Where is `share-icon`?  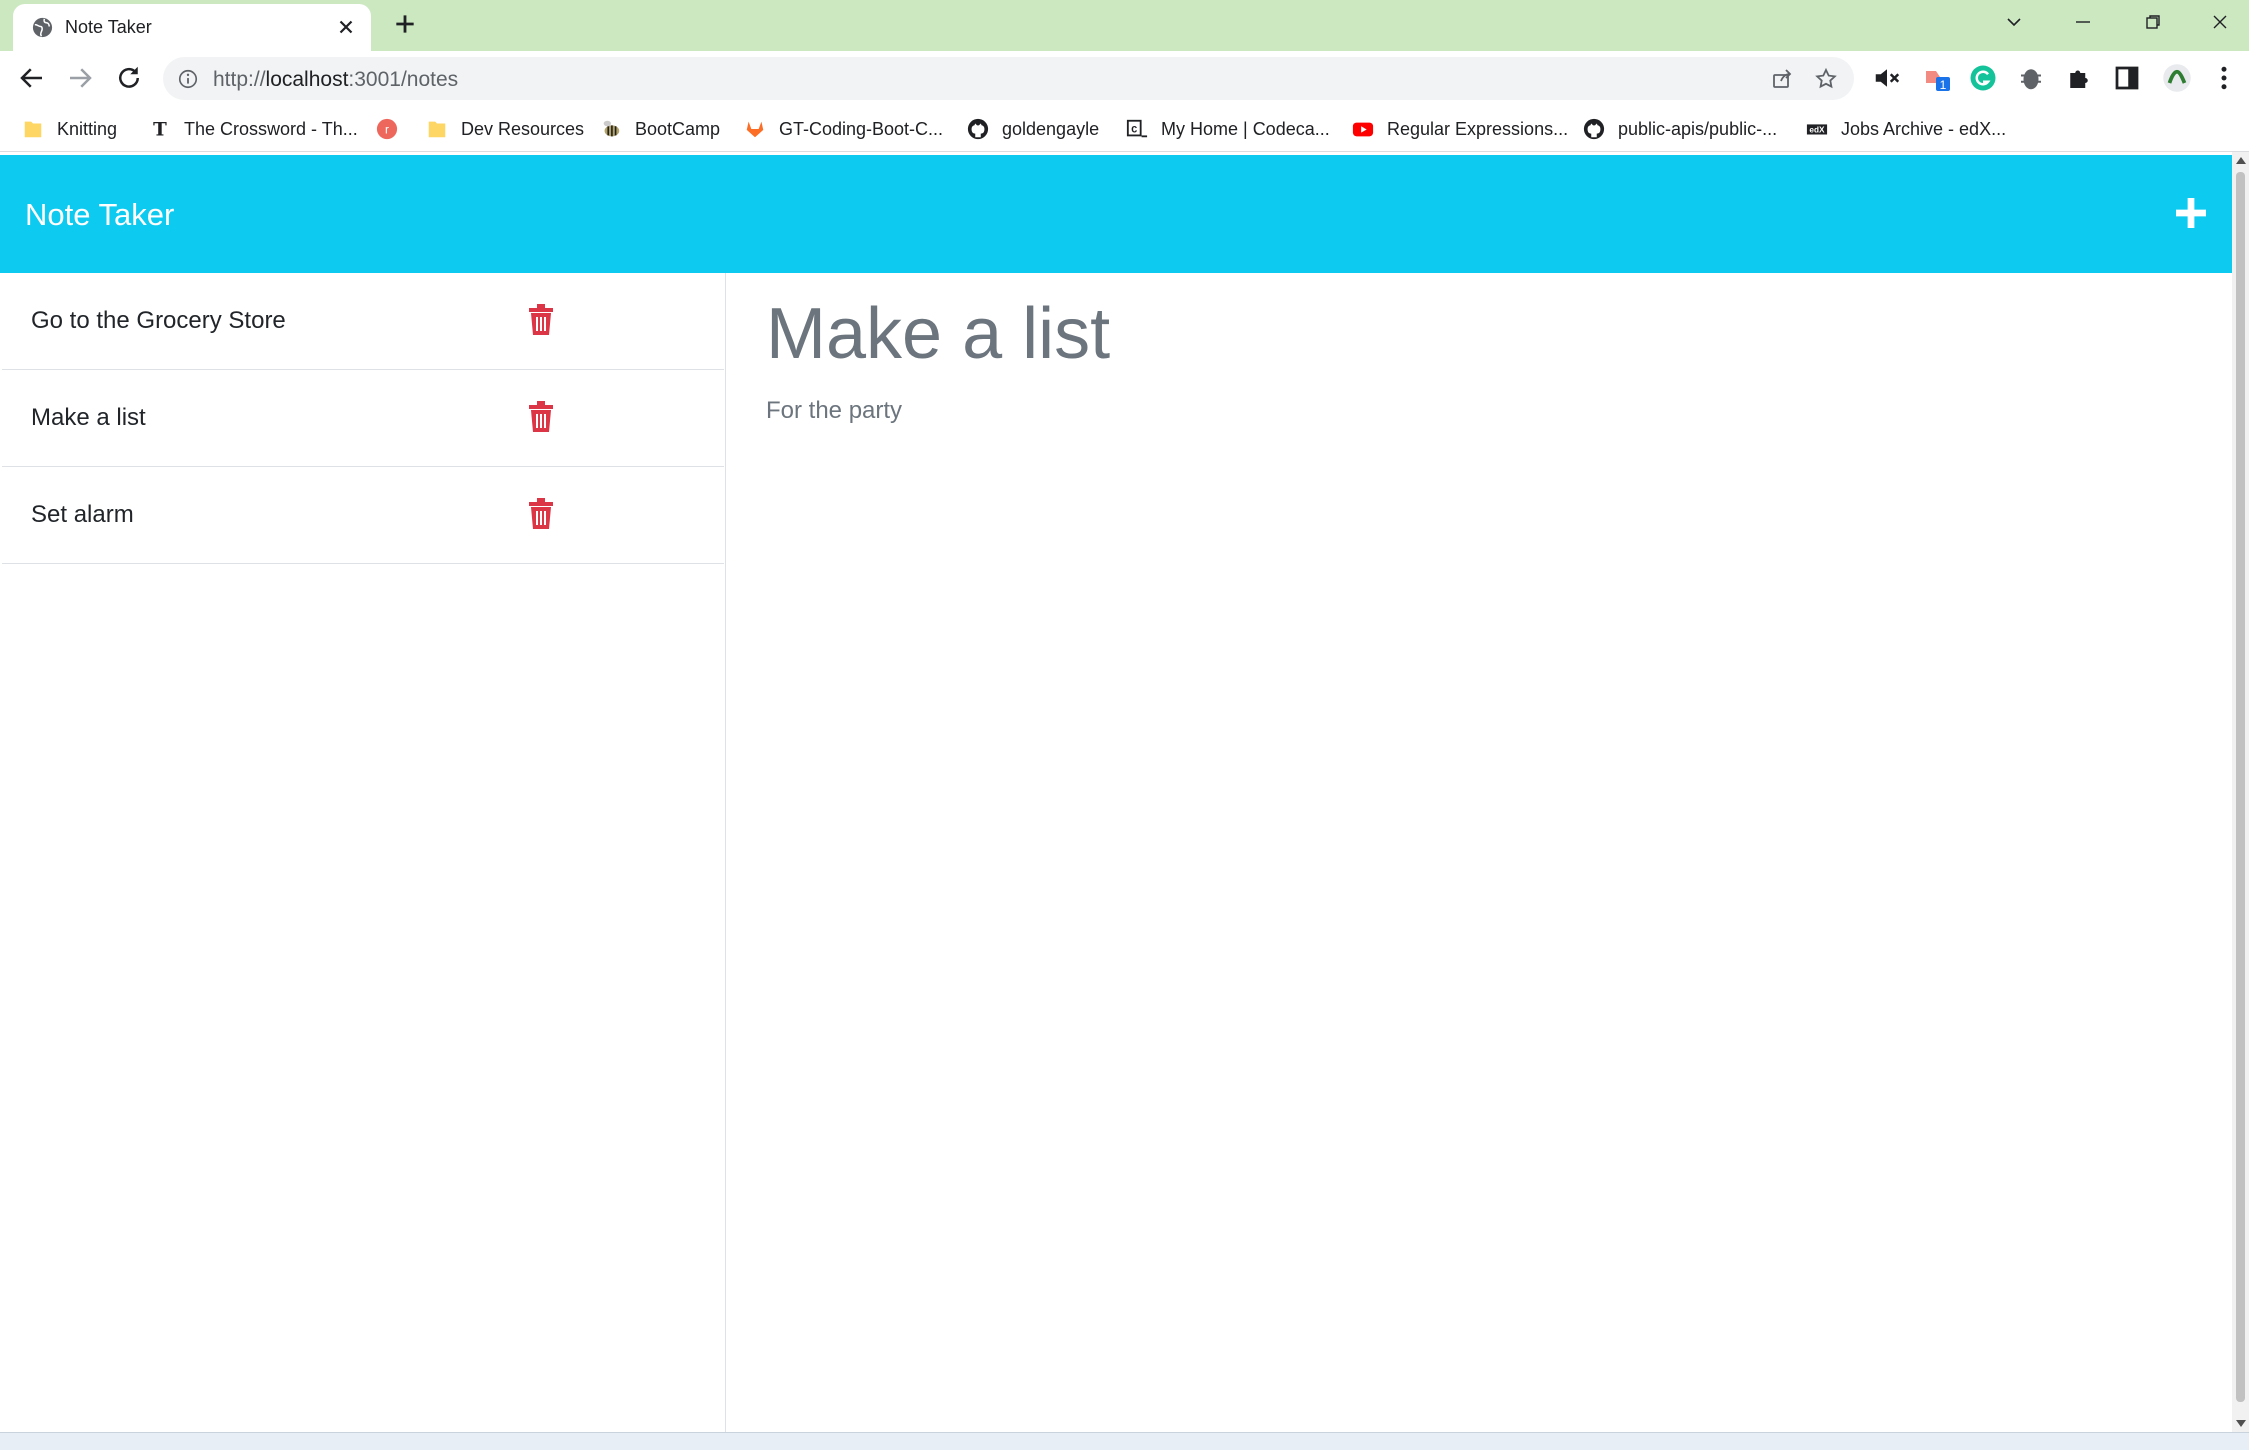 share-icon is located at coordinates (1782, 79).